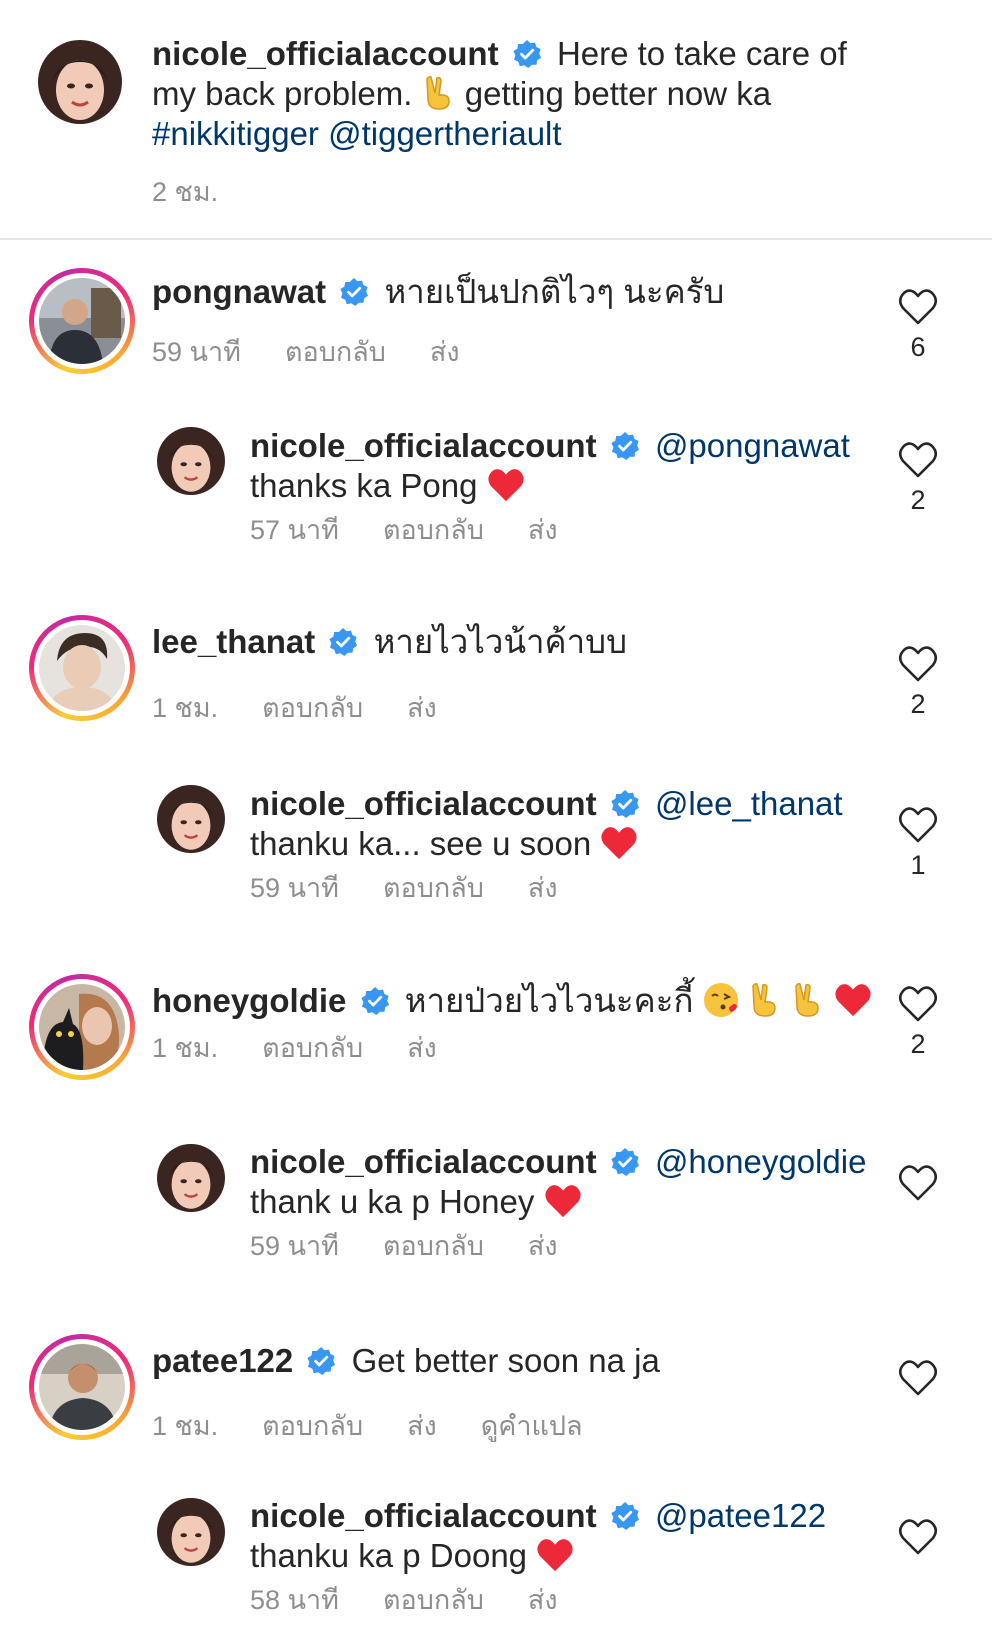  I want to click on comment-username: lee_thanat, so click(233, 641).